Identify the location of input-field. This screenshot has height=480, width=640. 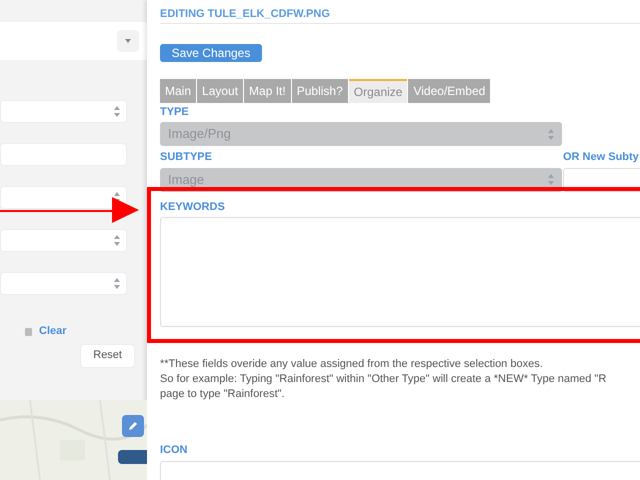
(601, 180).